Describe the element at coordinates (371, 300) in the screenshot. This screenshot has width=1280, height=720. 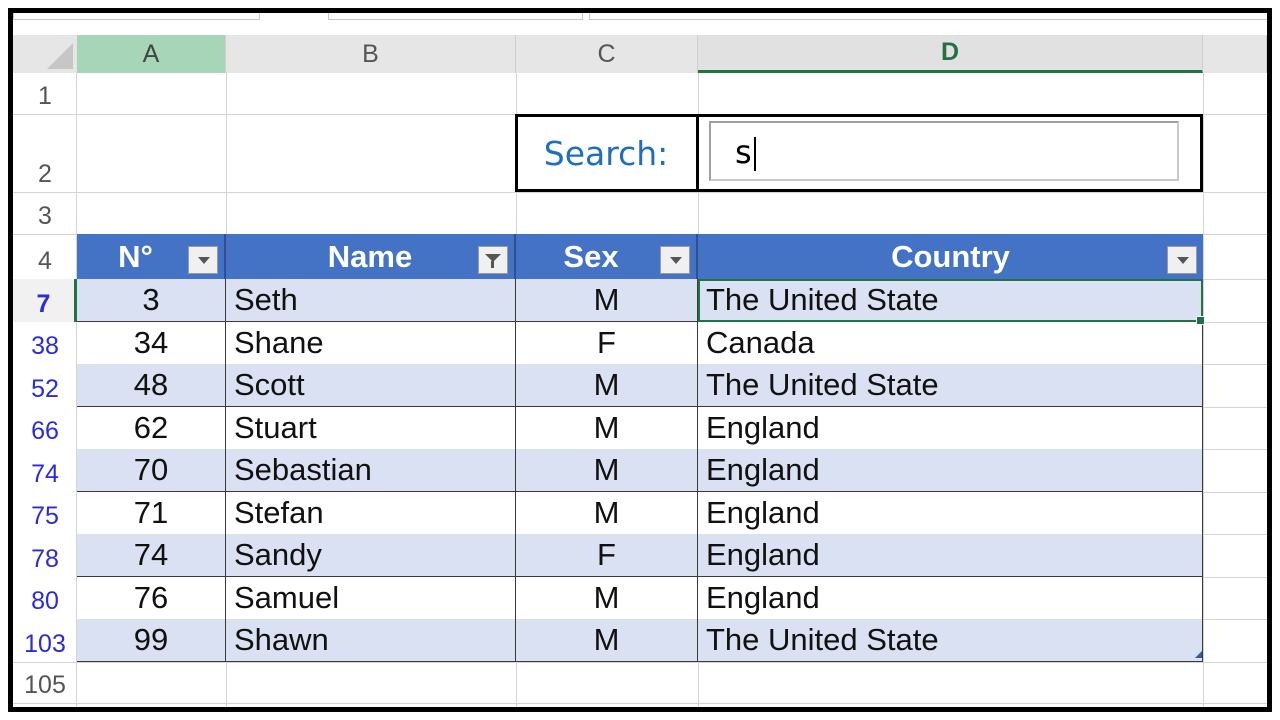
I see `cell-name: Seth` at that location.